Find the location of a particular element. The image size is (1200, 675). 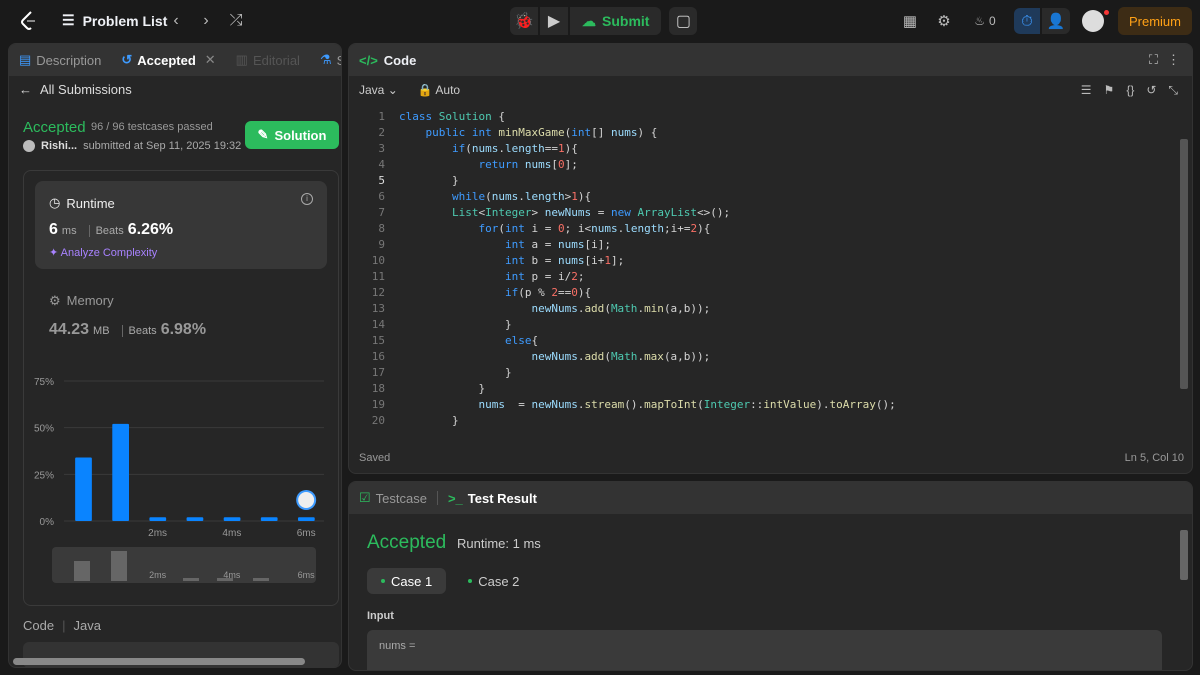

tab-testcase: ☑ Testcase is located at coordinates (393, 498).